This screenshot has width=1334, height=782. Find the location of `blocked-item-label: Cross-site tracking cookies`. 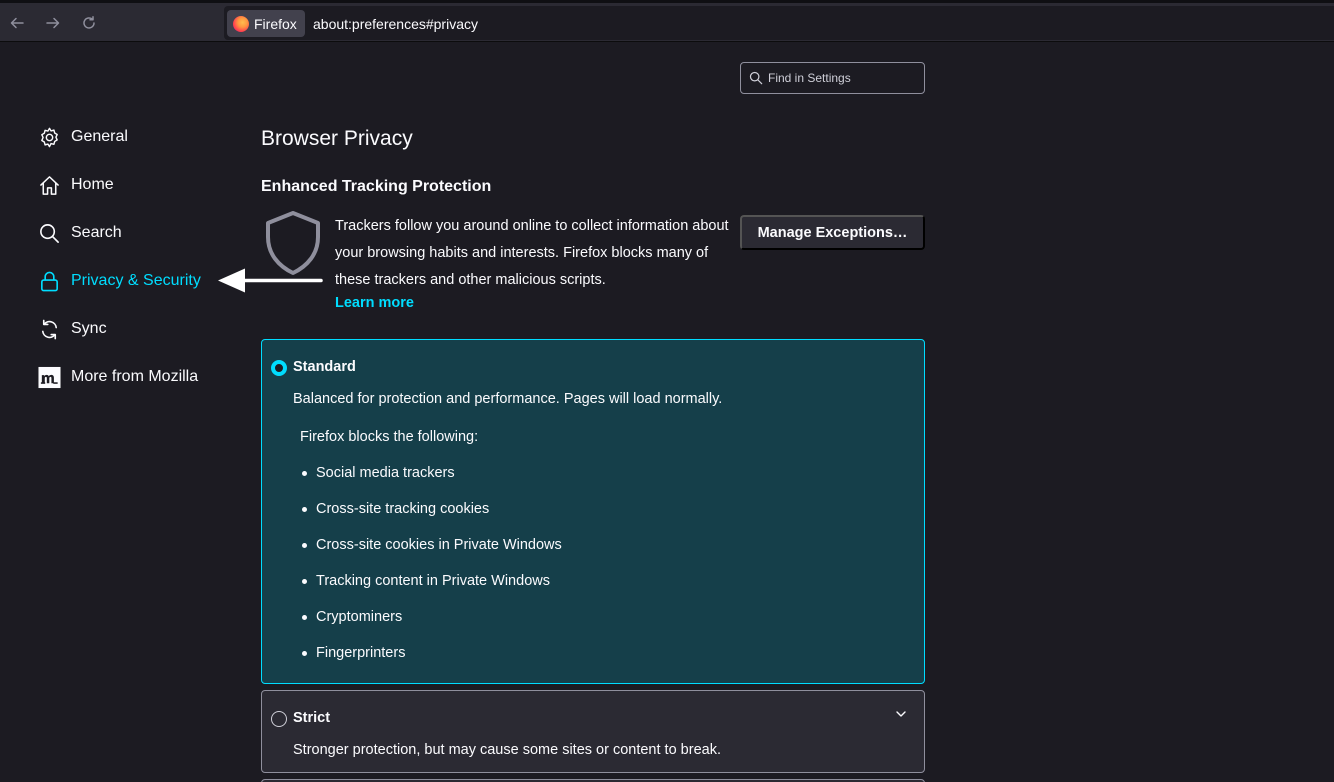

blocked-item-label: Cross-site tracking cookies is located at coordinates (403, 509).